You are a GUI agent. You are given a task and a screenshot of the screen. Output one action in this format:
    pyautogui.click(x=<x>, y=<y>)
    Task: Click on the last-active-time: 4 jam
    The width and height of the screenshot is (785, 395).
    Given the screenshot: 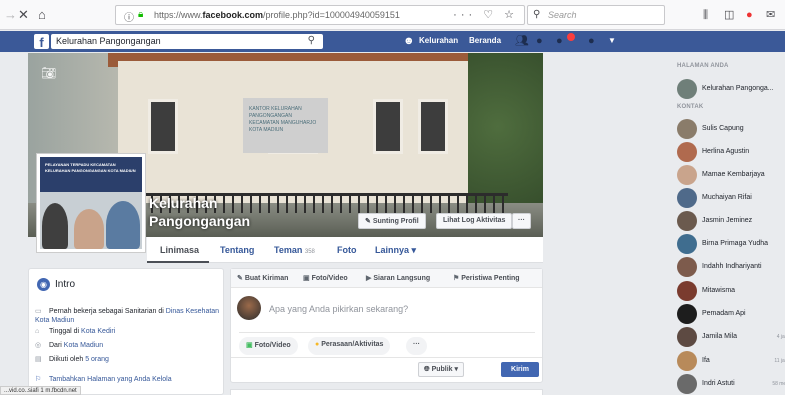 What is the action you would take?
    pyautogui.click(x=780, y=337)
    